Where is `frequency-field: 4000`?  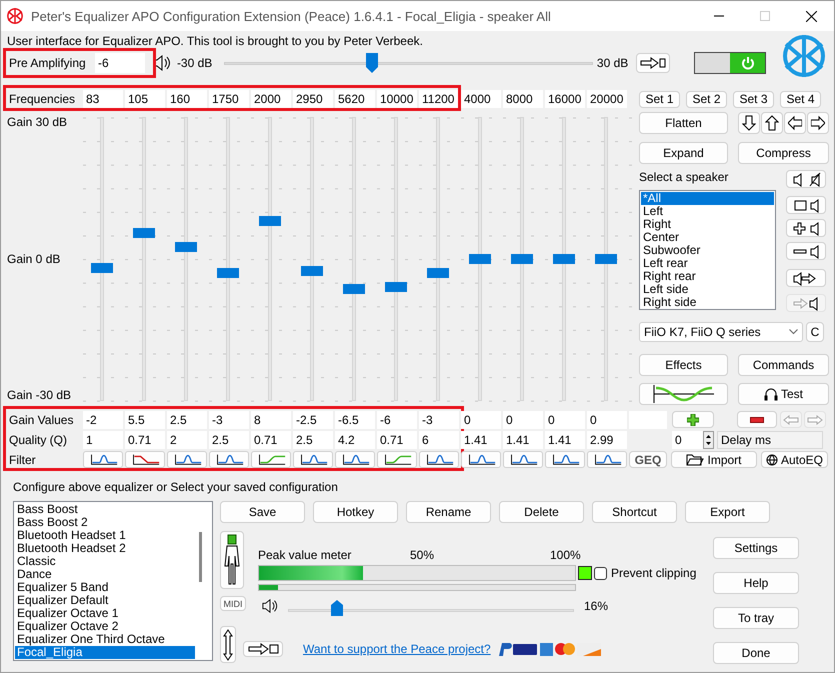 frequency-field: 4000 is located at coordinates (481, 99).